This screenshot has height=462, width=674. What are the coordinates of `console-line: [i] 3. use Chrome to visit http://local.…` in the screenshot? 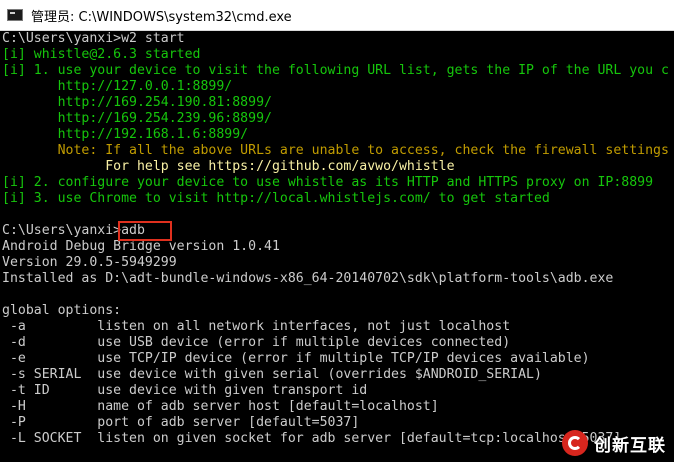 It's located at (276, 198).